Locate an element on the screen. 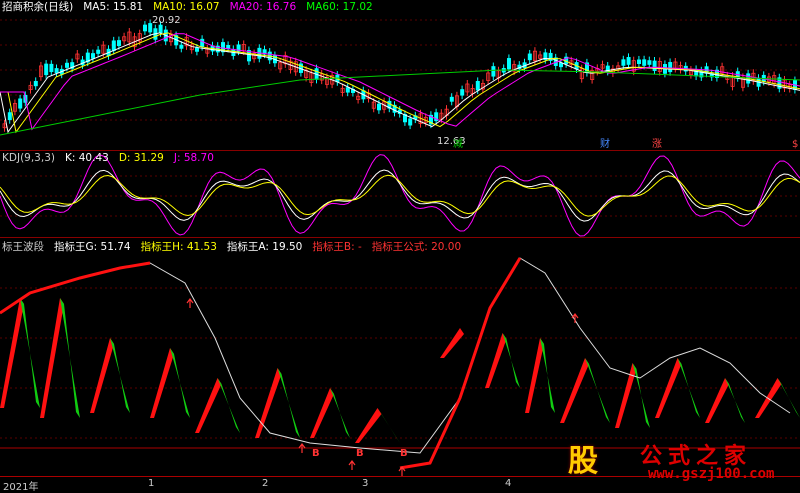 This screenshot has height=493, width=800. kdj-k-label: K: 40.43 is located at coordinates (87, 158).